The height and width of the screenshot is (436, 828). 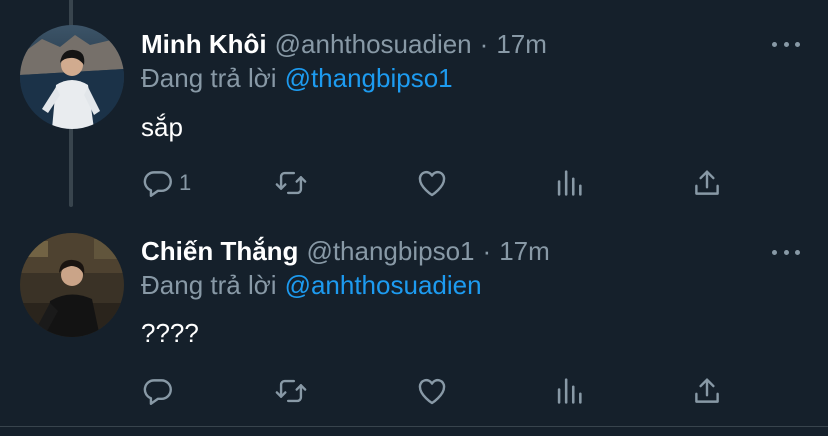 I want to click on reply-button: 1, so click(x=166, y=183).